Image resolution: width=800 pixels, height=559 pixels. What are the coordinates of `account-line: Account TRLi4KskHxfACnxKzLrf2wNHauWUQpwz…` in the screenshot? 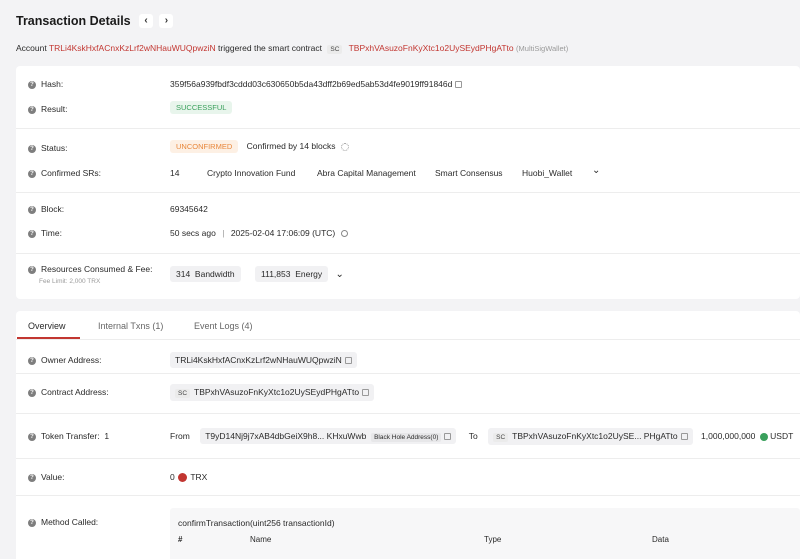 It's located at (292, 48).